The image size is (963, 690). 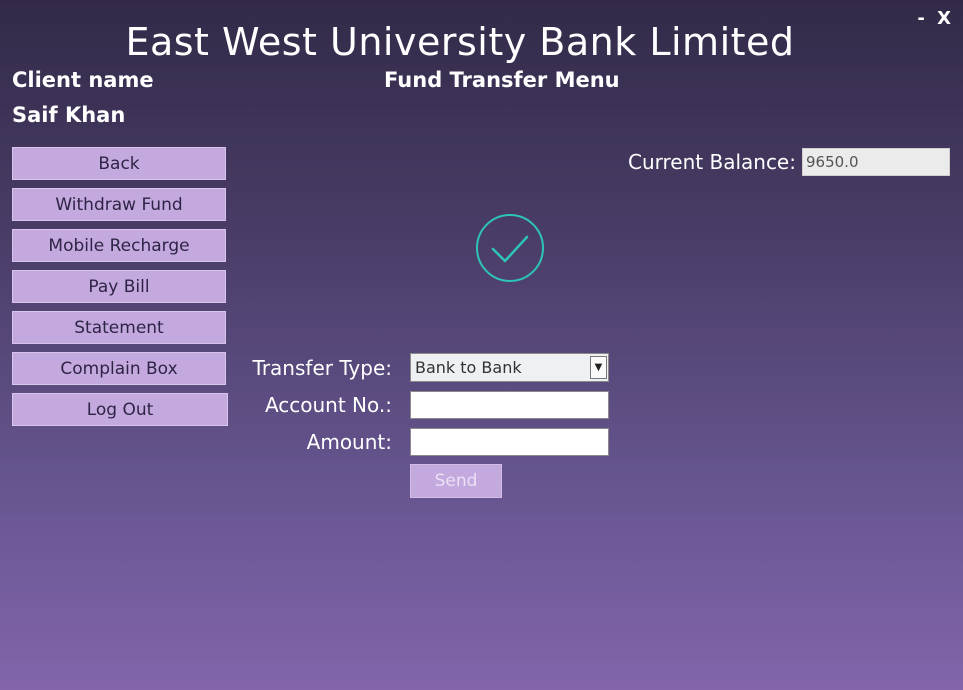 What do you see at coordinates (69, 115) in the screenshot?
I see `client-name-value: Saif Khan` at bounding box center [69, 115].